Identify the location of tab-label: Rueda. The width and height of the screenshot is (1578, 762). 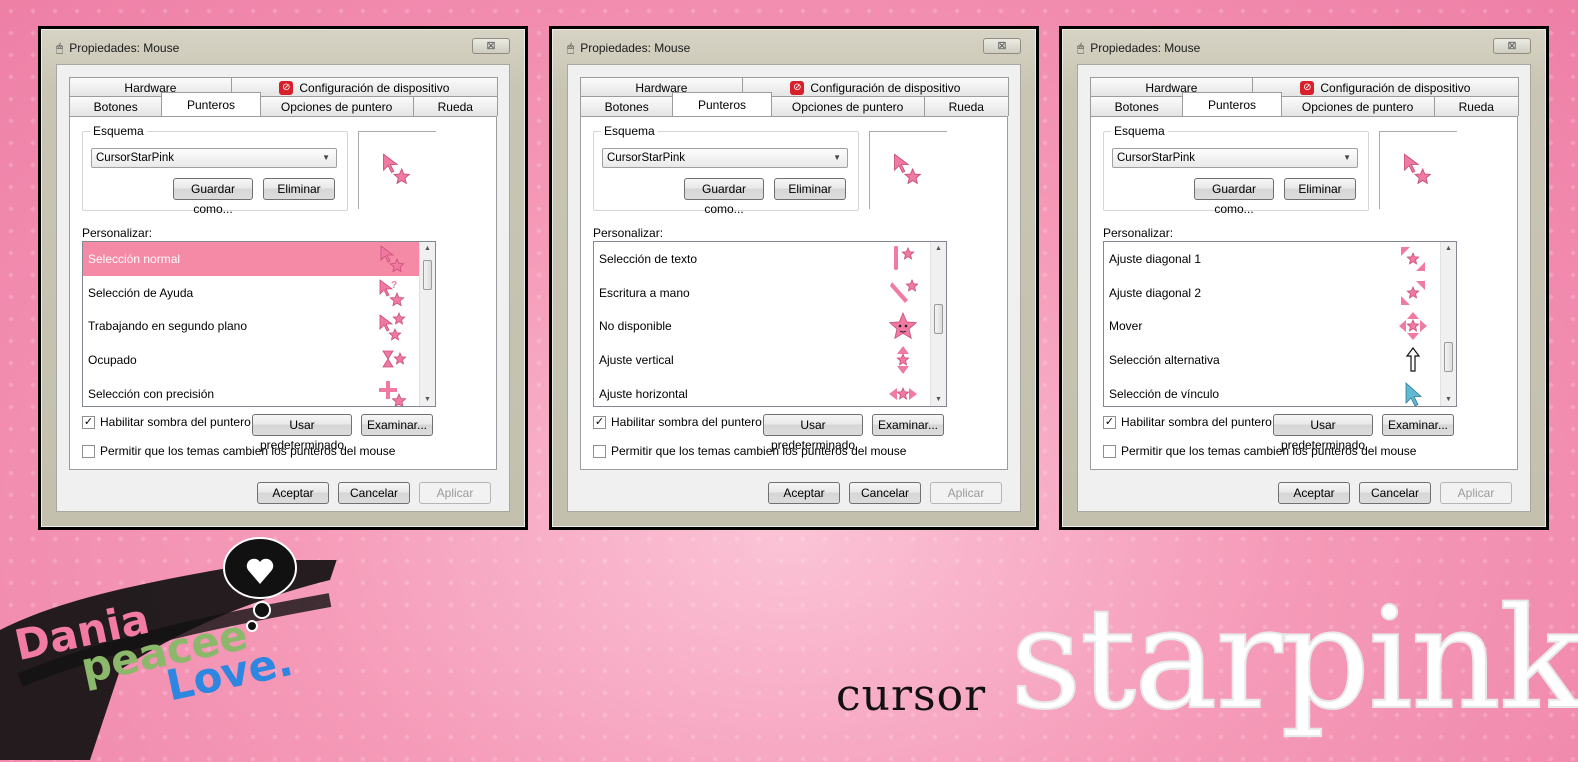
(455, 106).